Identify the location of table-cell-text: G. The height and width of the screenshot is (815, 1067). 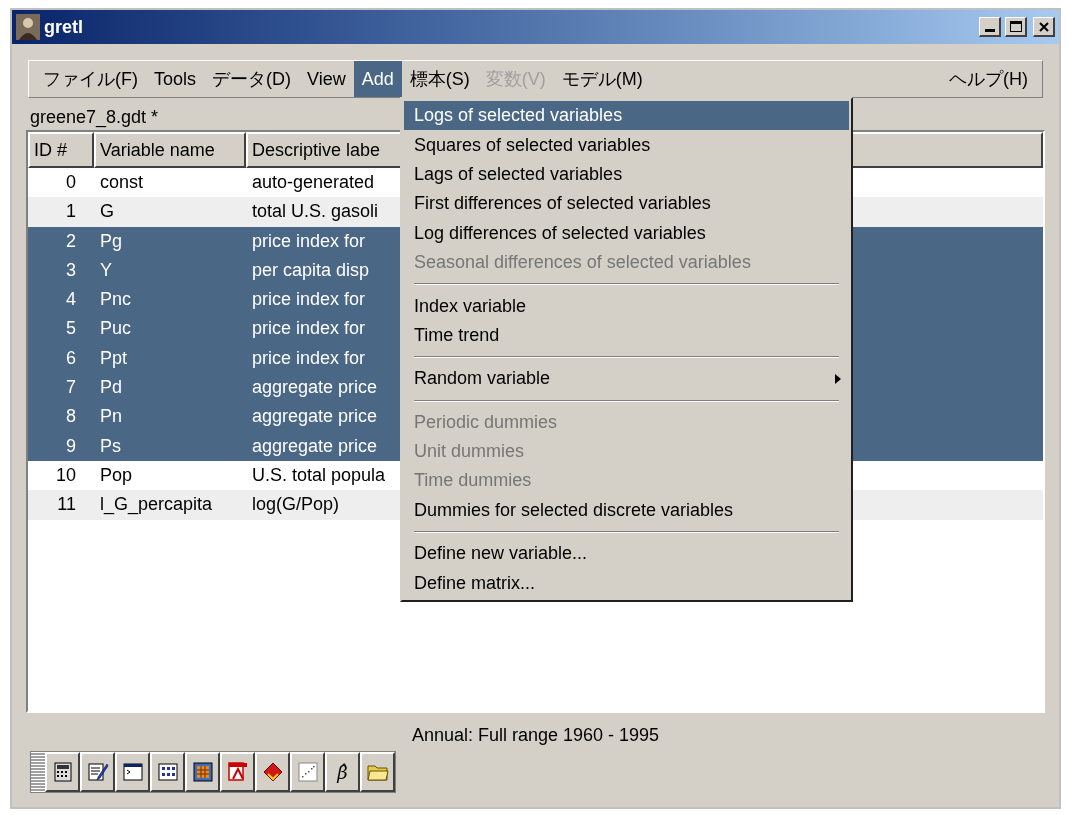
(107, 212).